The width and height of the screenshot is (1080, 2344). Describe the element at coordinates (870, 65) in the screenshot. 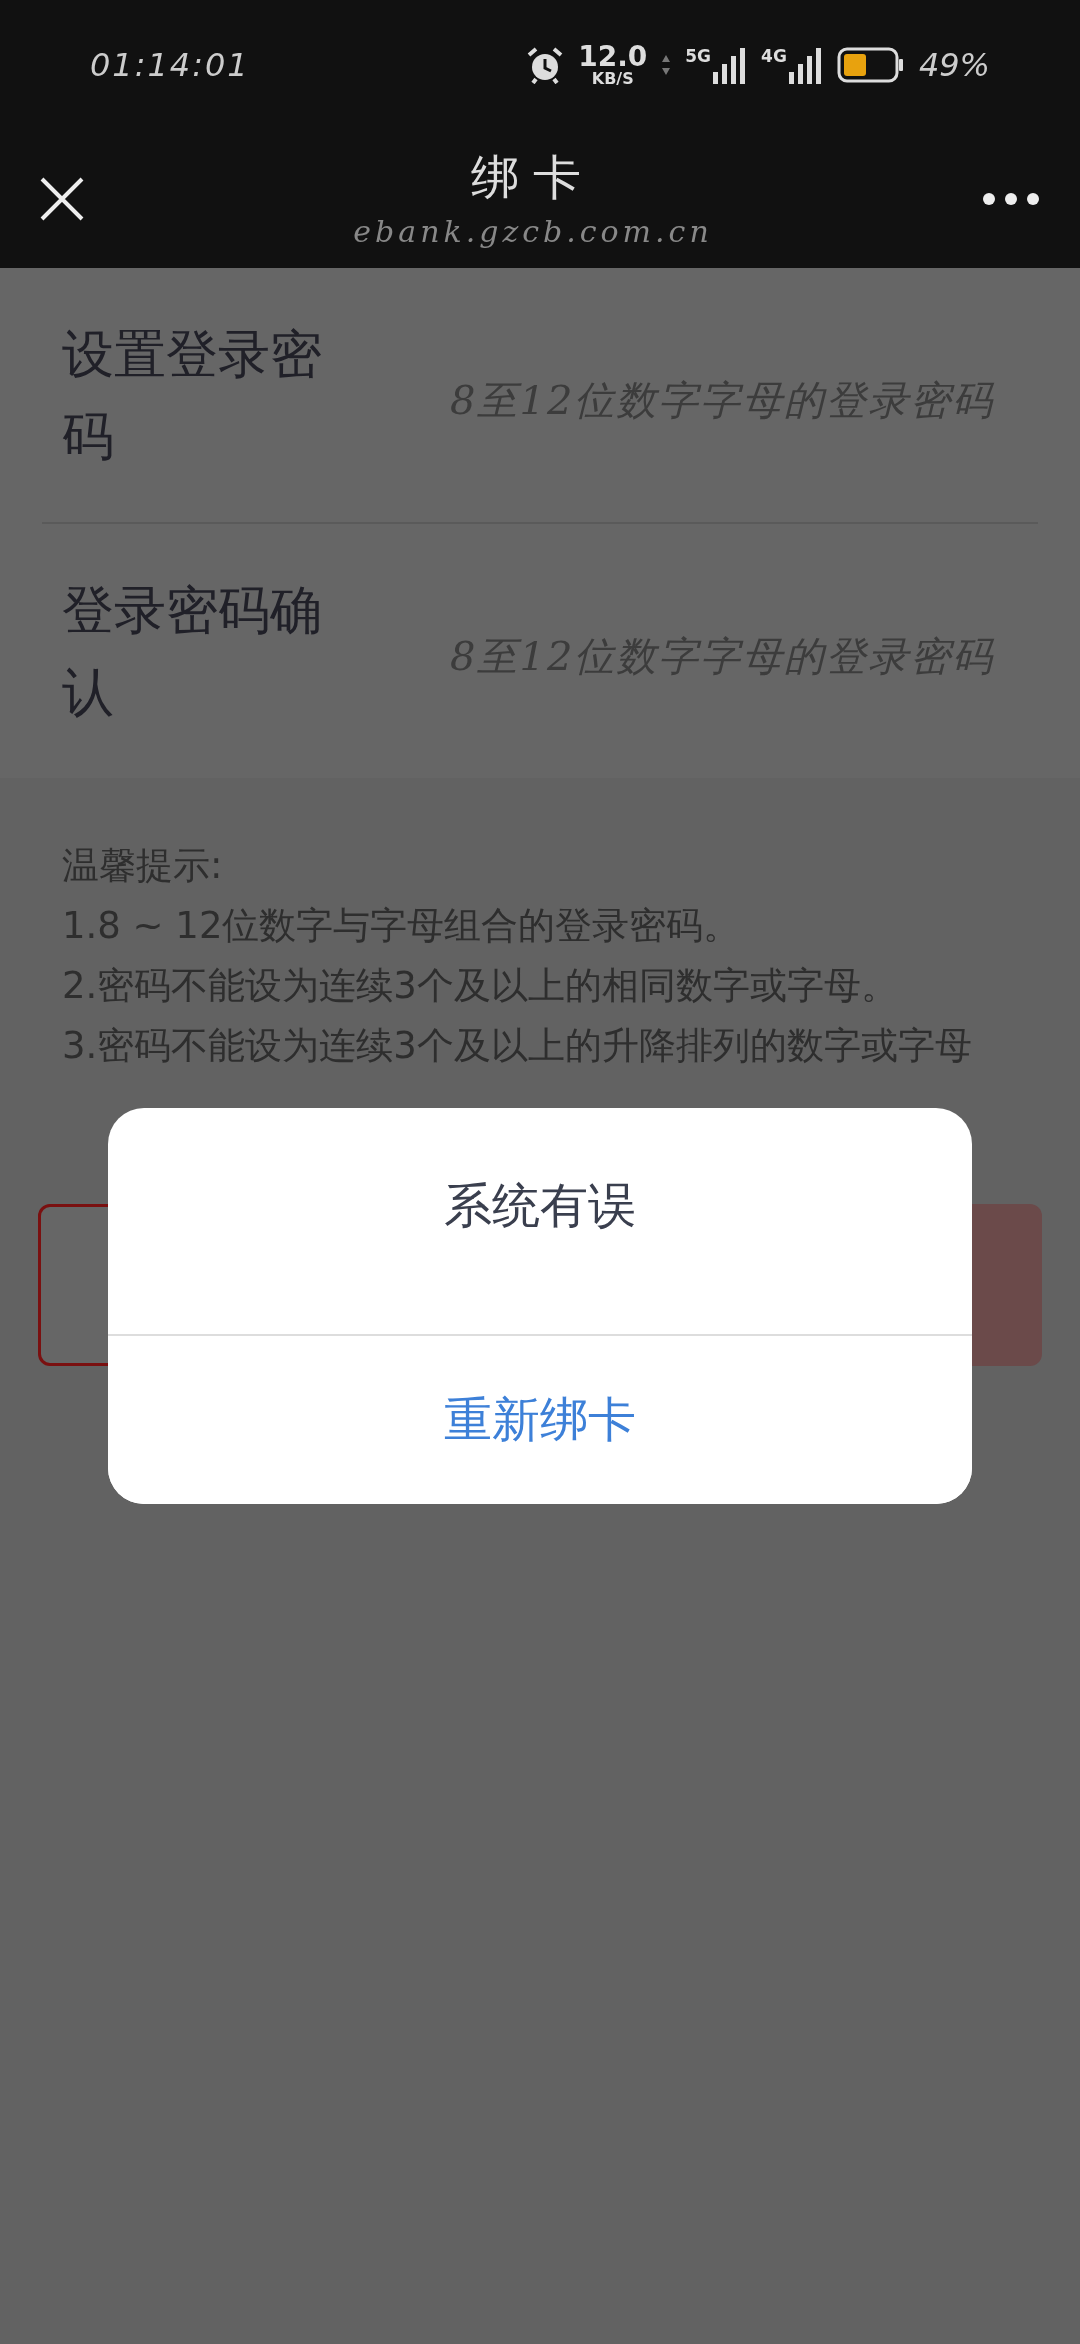

I see `battery-icon` at that location.